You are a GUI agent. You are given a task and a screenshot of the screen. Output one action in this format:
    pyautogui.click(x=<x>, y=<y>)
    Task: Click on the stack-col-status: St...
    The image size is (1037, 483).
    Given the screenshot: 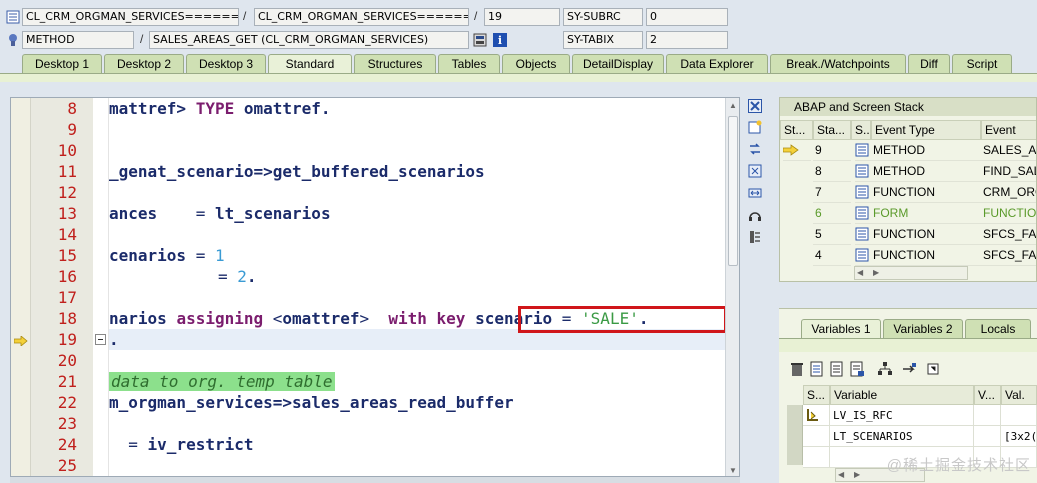 What is the action you would take?
    pyautogui.click(x=796, y=130)
    